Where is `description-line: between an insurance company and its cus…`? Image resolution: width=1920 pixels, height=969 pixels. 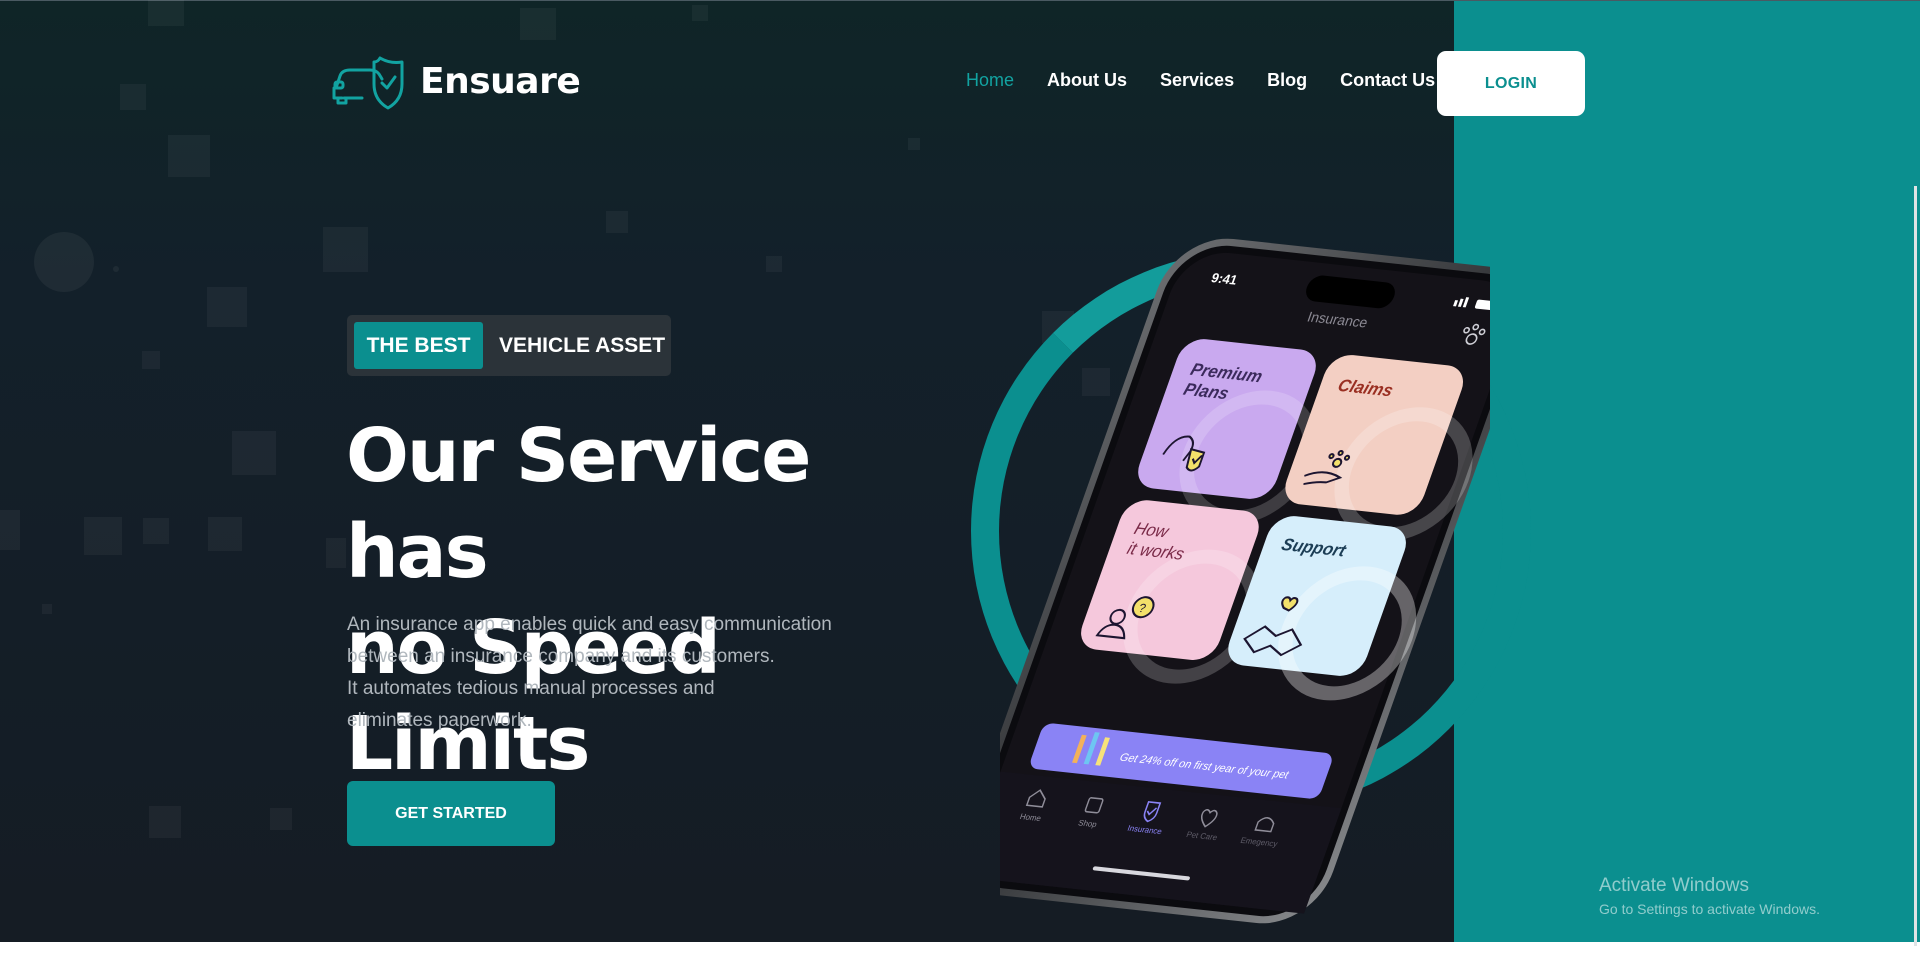
description-line: between an insurance company and its cus… is located at coordinates (561, 656).